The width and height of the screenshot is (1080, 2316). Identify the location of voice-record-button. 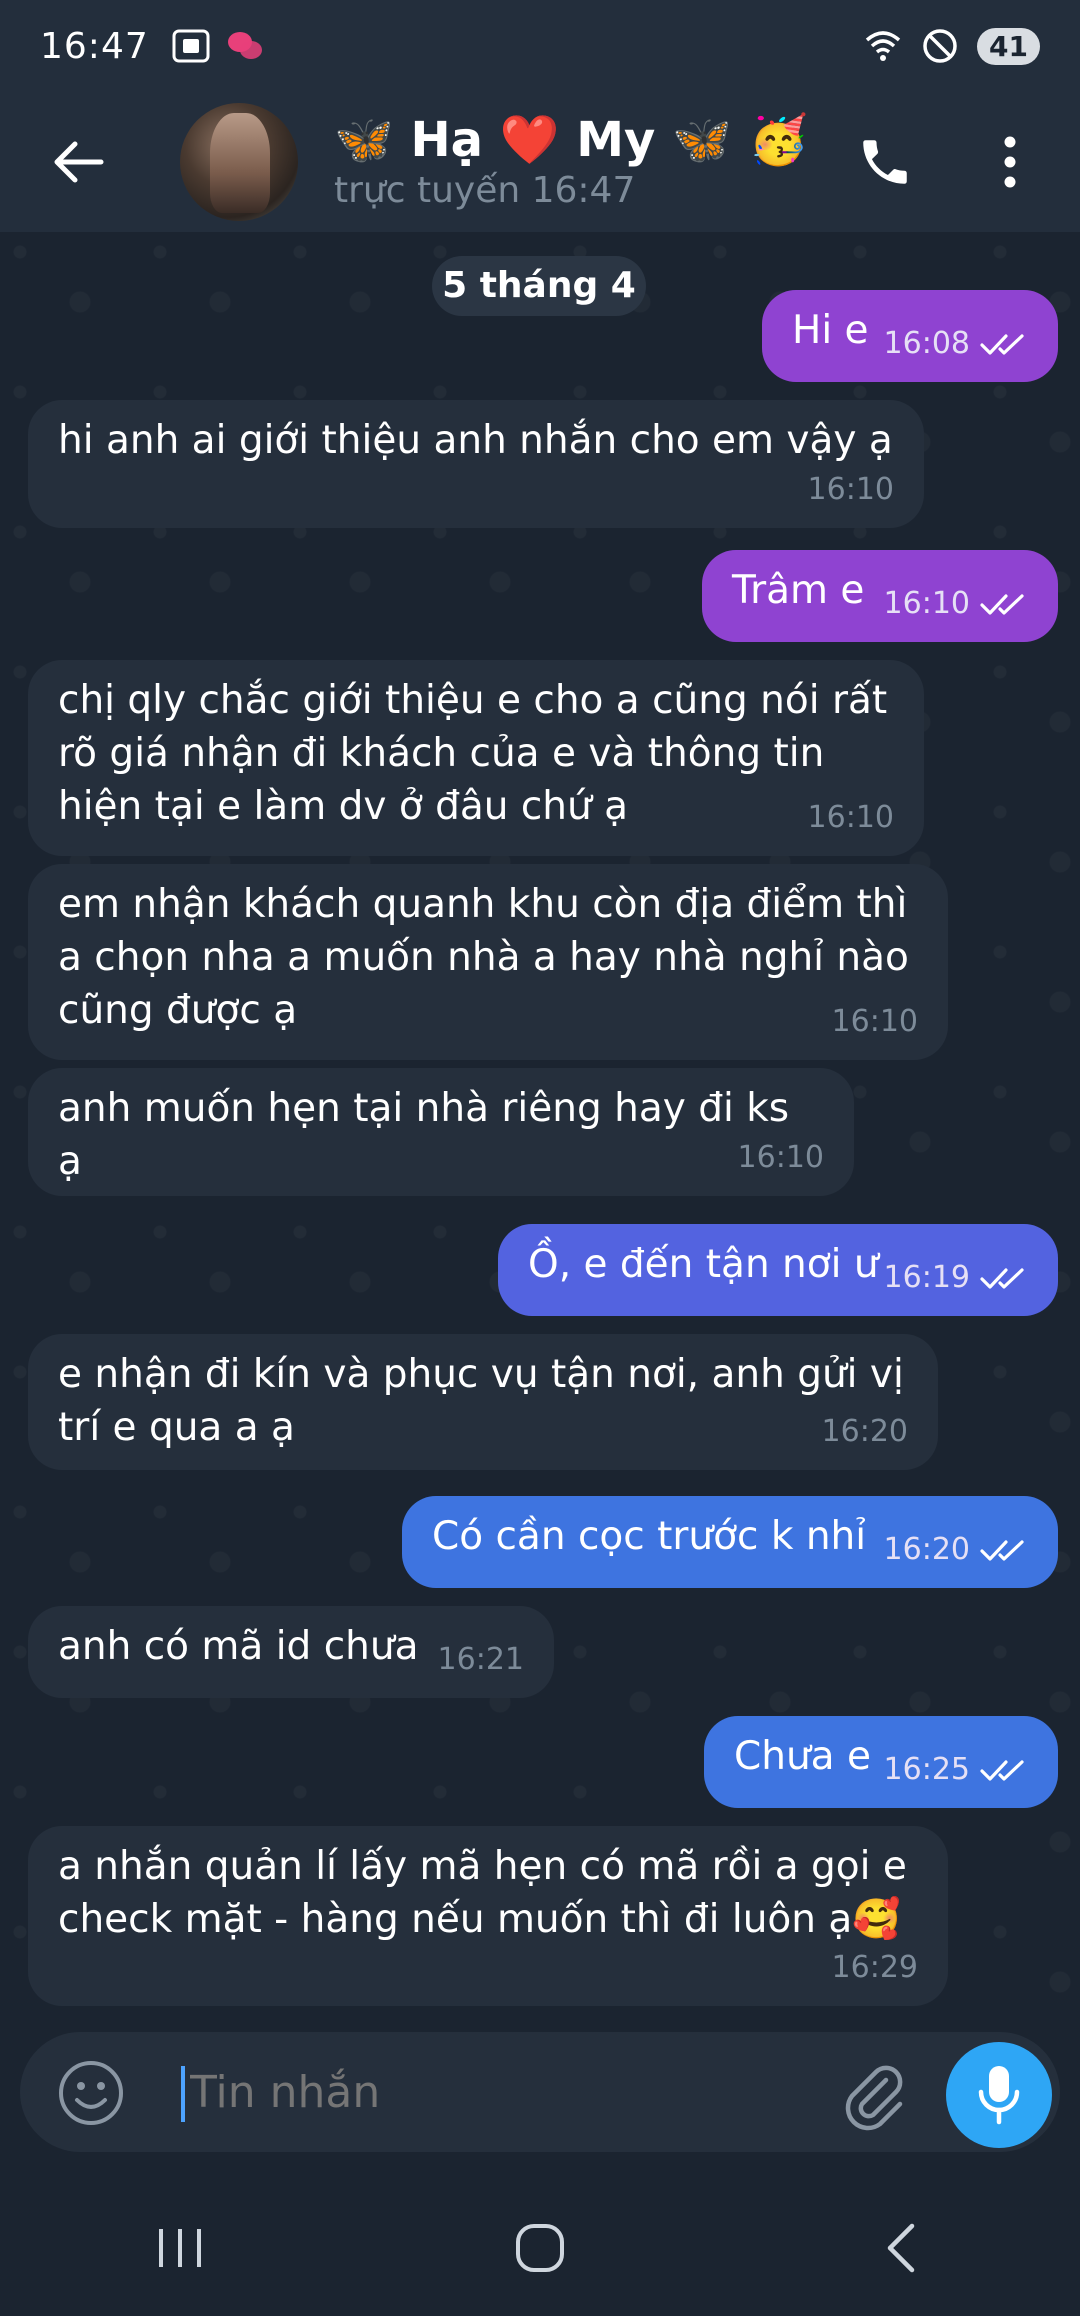
(999, 2095).